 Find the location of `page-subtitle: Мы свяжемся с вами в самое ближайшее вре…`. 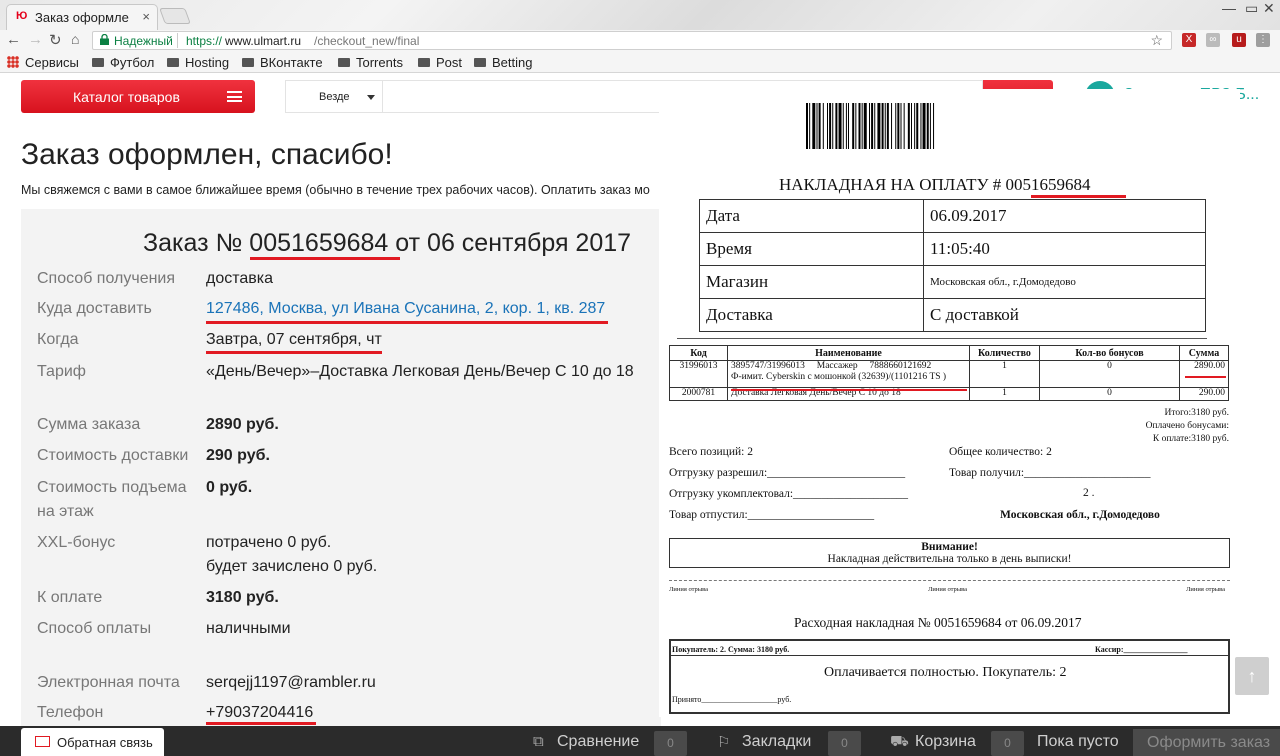

page-subtitle: Мы свяжемся с вами в самое ближайшее вре… is located at coordinates (335, 190).